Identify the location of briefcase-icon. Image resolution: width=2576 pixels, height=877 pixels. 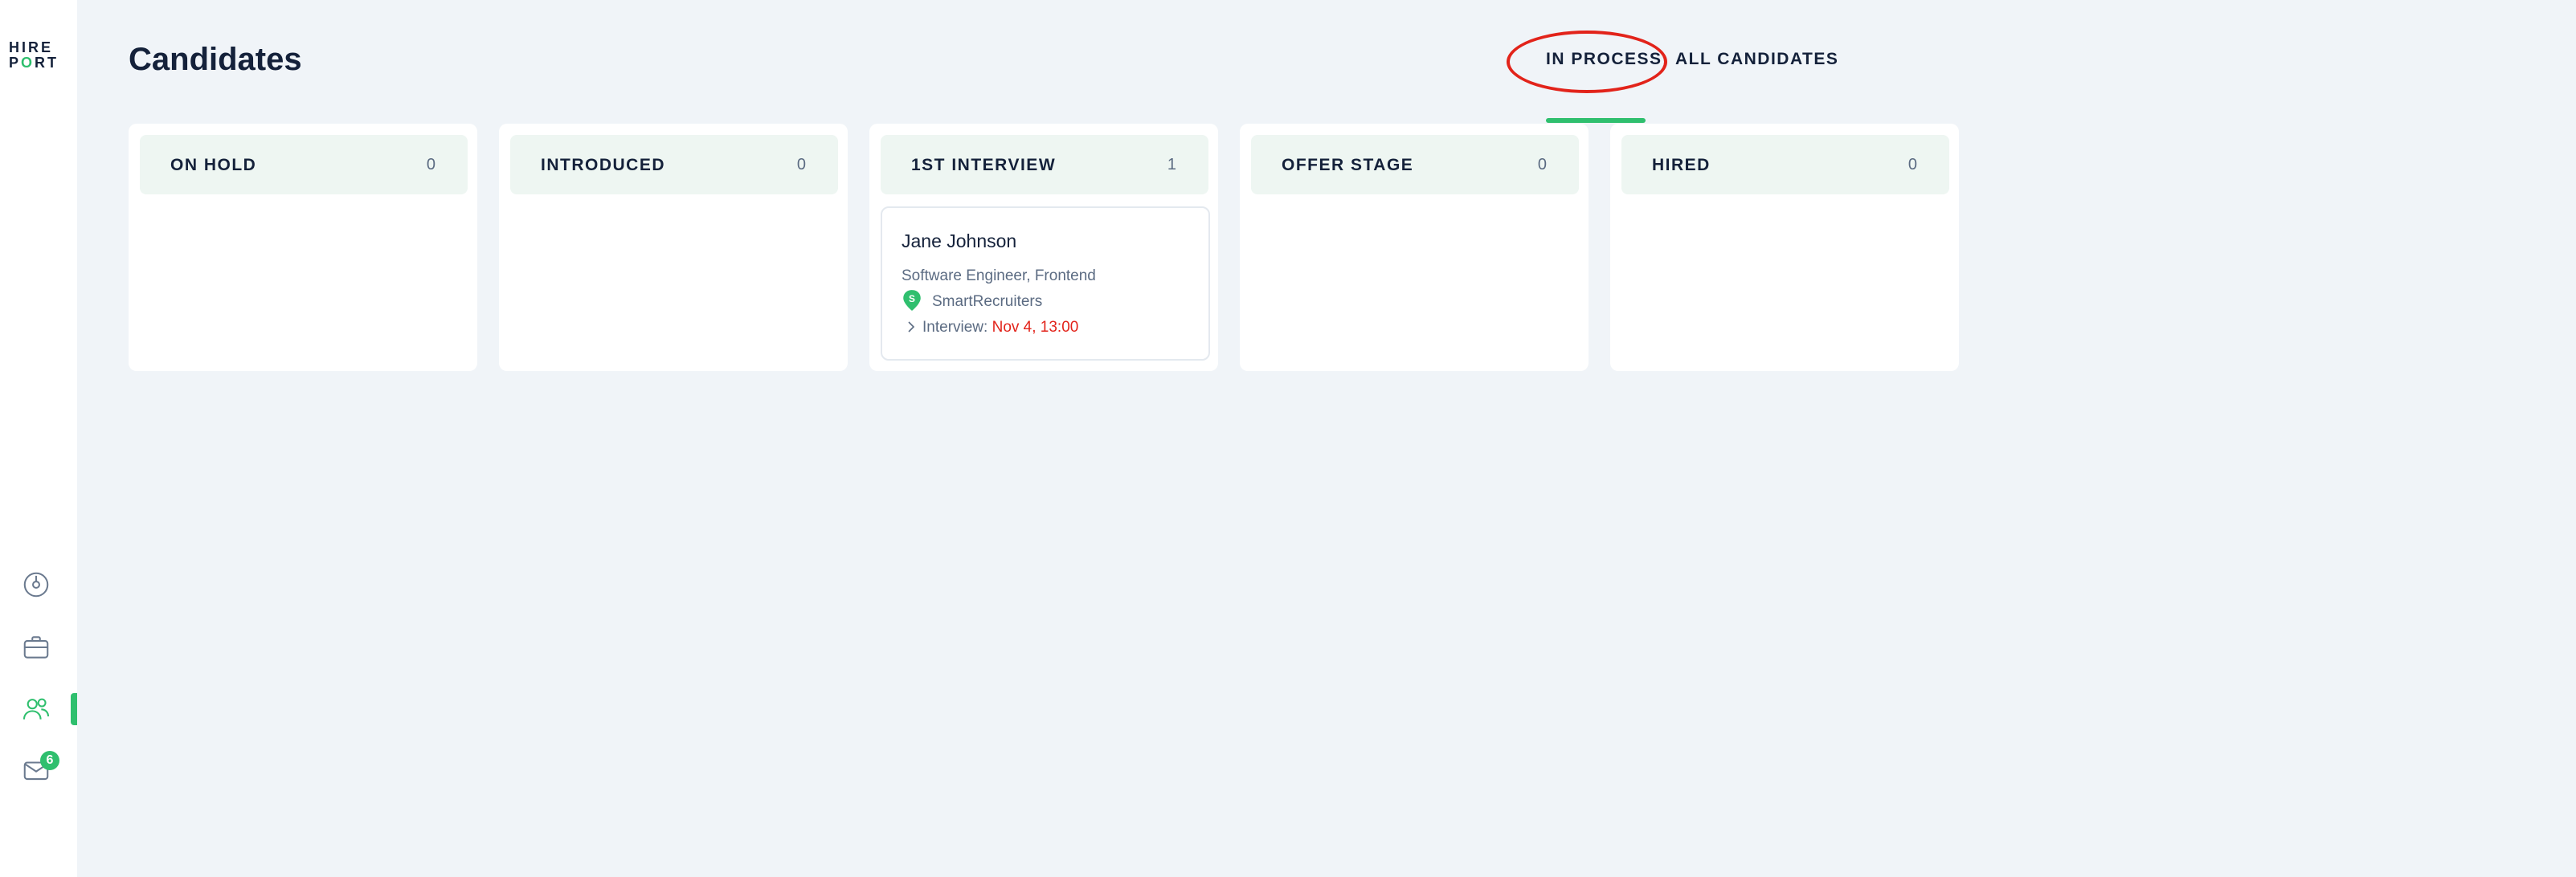
(36, 648).